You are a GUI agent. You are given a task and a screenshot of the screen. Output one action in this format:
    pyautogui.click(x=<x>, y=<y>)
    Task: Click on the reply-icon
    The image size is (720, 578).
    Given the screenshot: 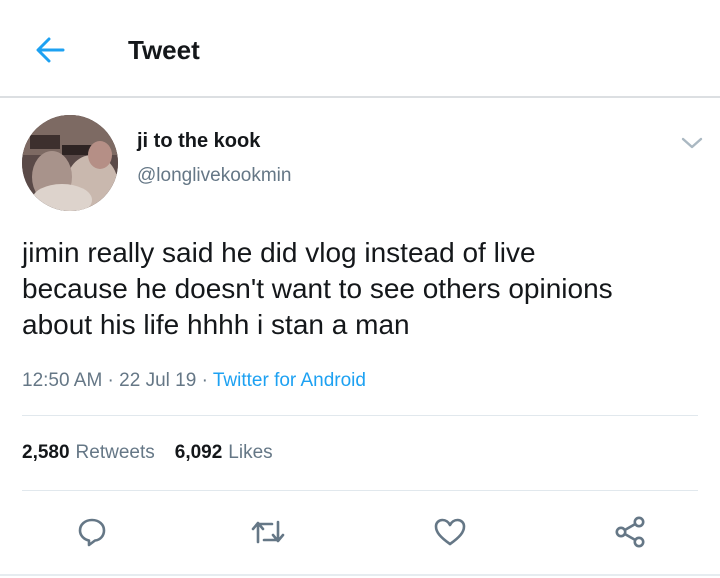 What is the action you would take?
    pyautogui.click(x=92, y=532)
    